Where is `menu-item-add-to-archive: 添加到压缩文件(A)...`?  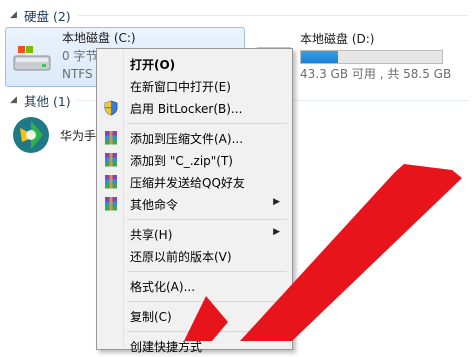 menu-item-add-to-archive: 添加到压缩文件(A)... is located at coordinates (193, 138).